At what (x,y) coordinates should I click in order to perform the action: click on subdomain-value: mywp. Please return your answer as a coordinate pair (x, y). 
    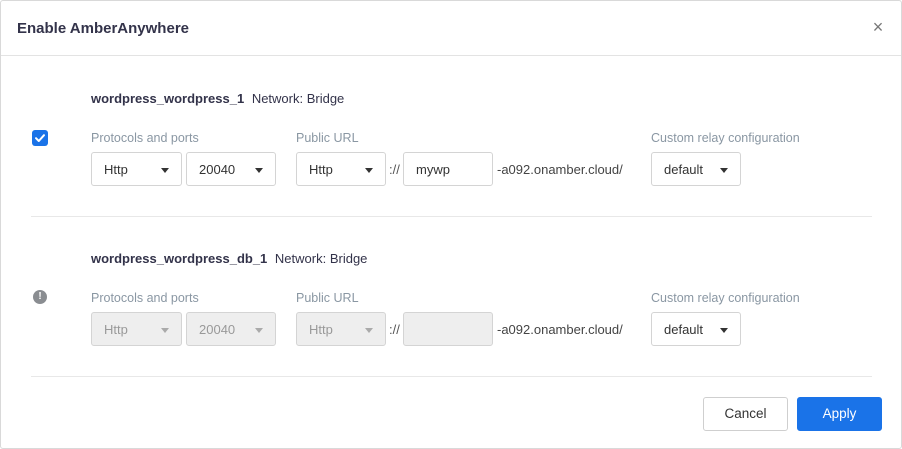
    Looking at the image, I should click on (433, 169).